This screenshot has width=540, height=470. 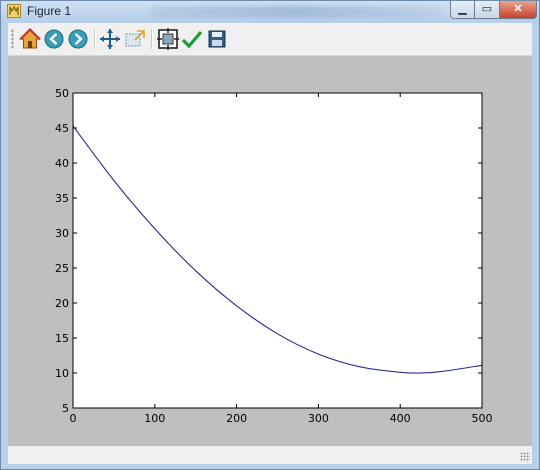 What do you see at coordinates (400, 418) in the screenshot?
I see `x-tick-label: 400` at bounding box center [400, 418].